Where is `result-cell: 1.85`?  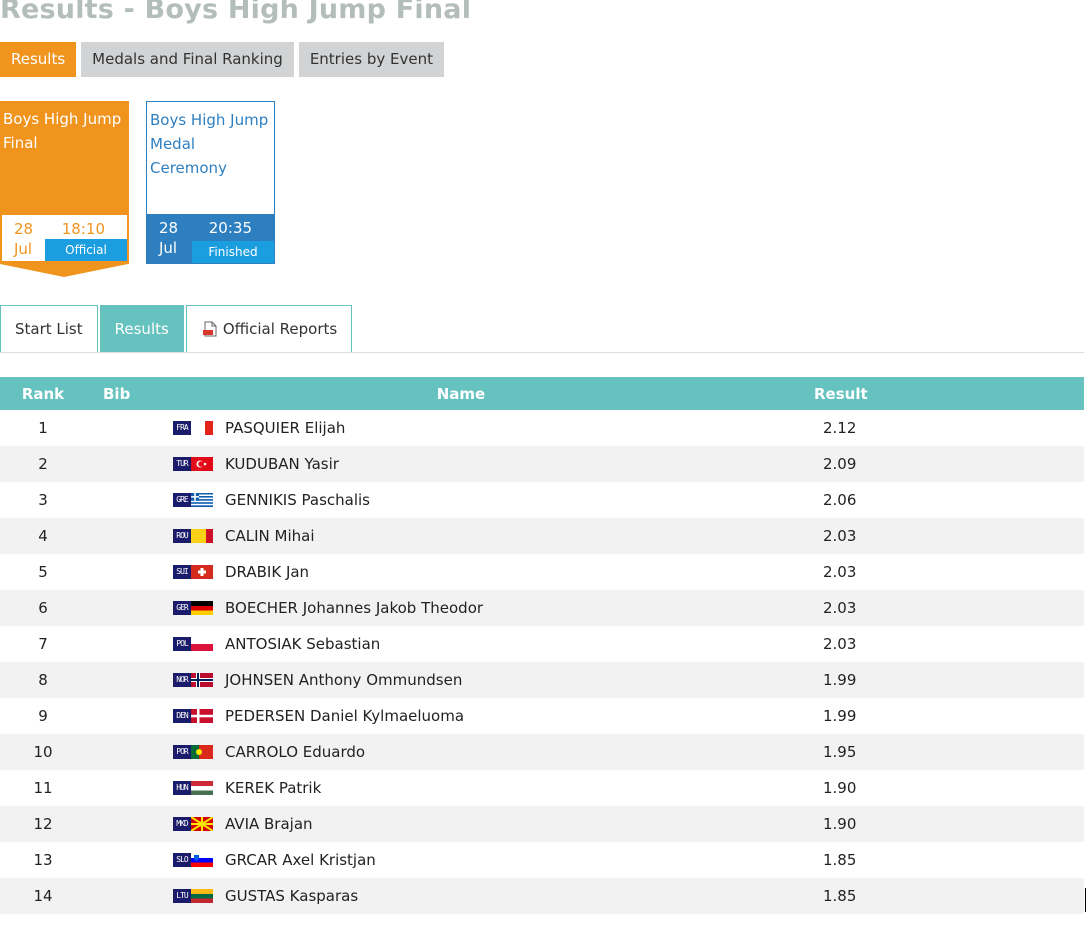
result-cell: 1.85 is located at coordinates (921, 896).